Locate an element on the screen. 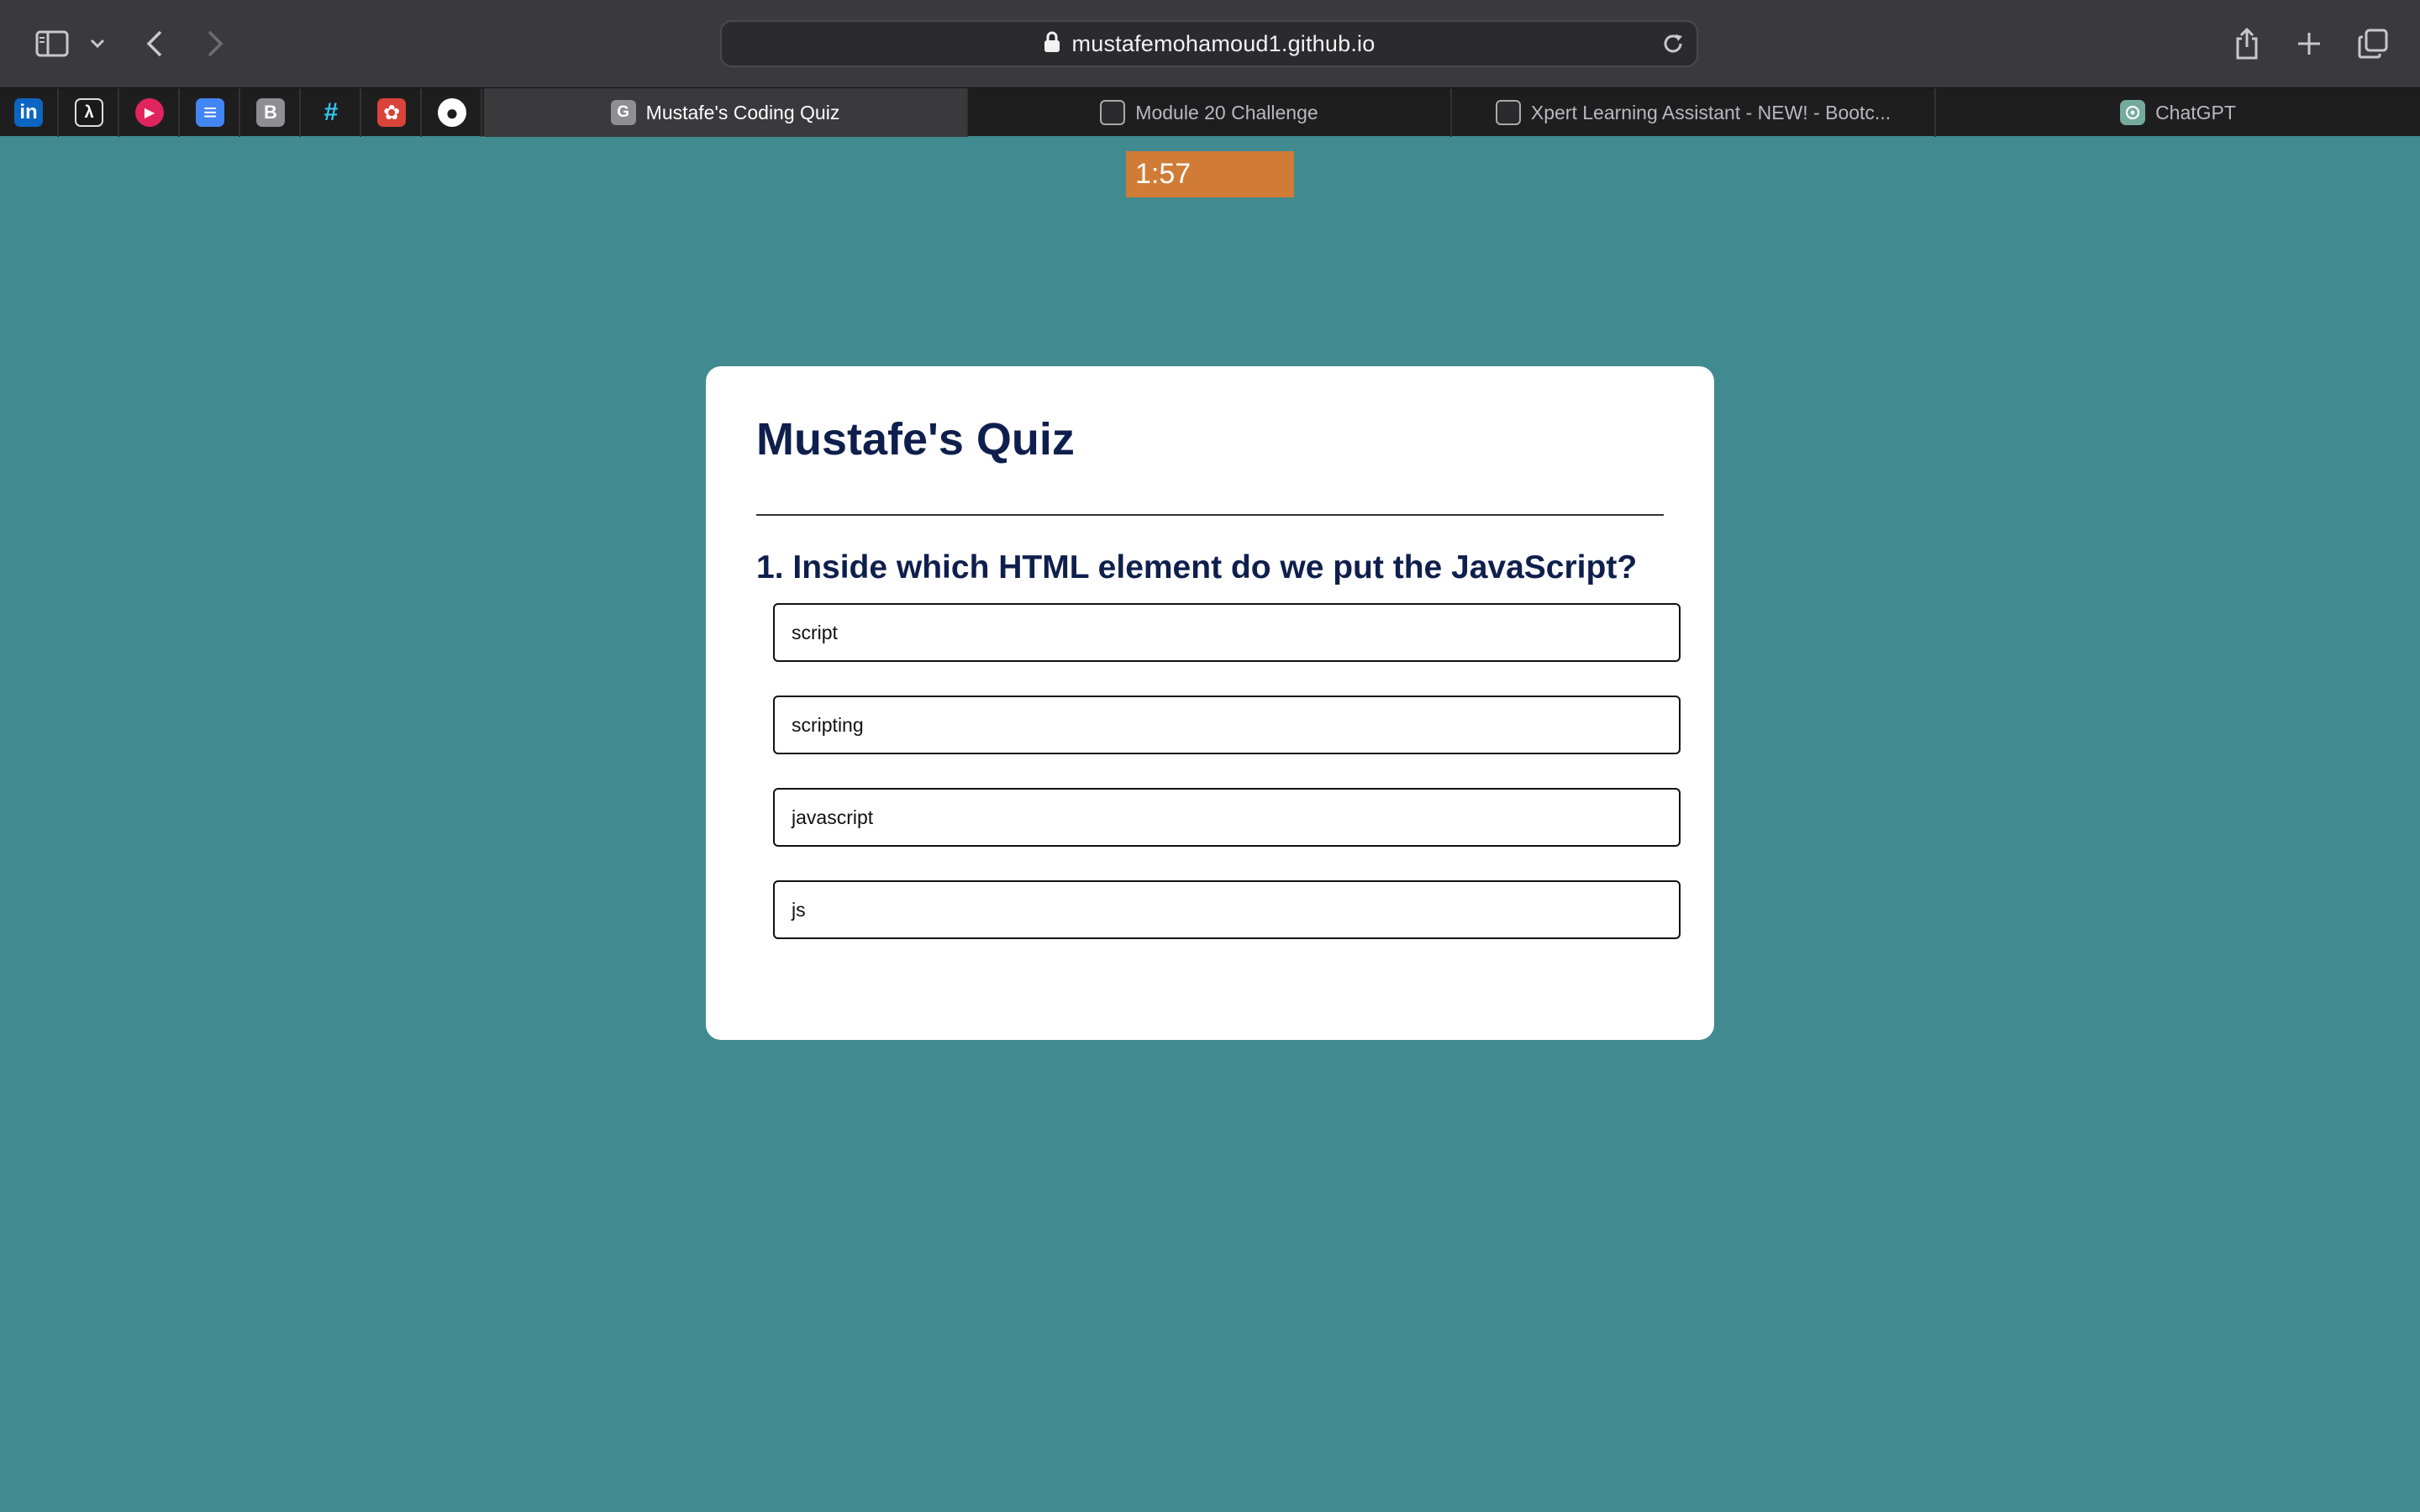 The width and height of the screenshot is (2420, 1512). google-docs-icon: ≡ is located at coordinates (210, 112).